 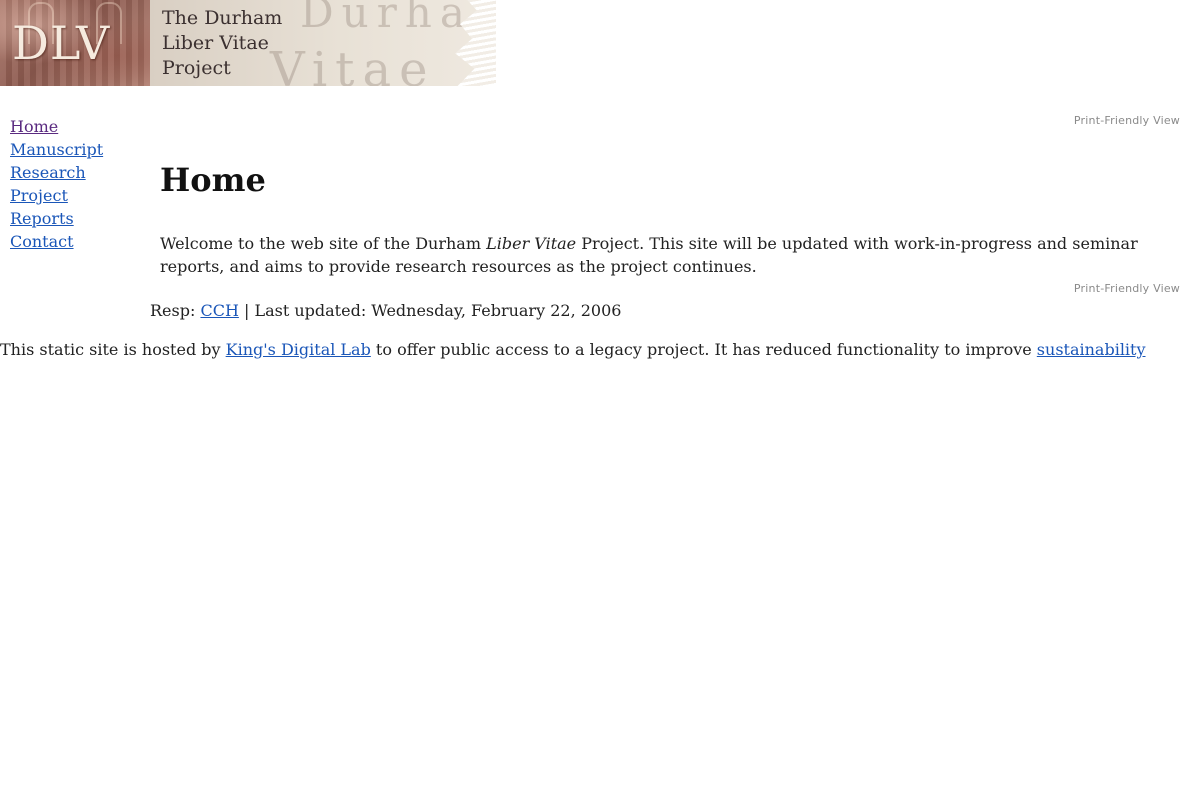 I want to click on banner-ghost-text: Vitae, so click(x=353, y=64).